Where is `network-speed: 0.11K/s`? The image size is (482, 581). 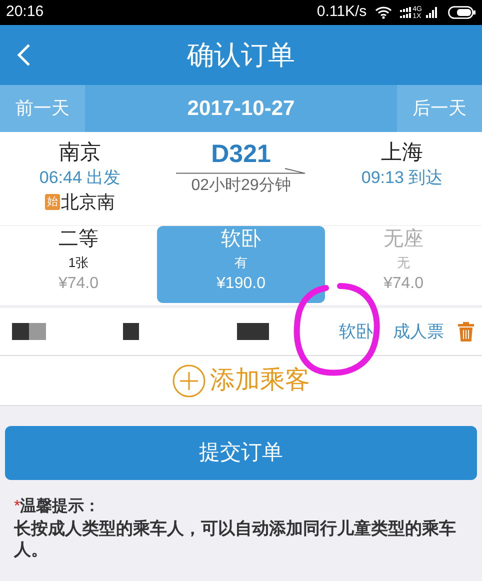 network-speed: 0.11K/s is located at coordinates (341, 12).